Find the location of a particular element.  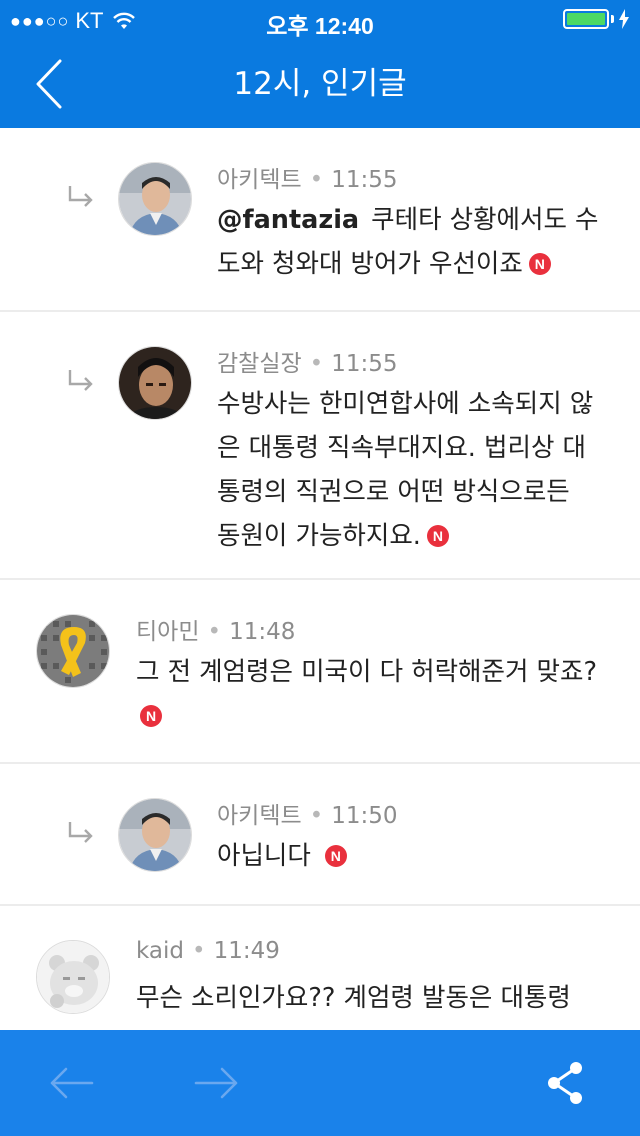

comment-meta: 티아민 • 11:48 is located at coordinates (216, 632).